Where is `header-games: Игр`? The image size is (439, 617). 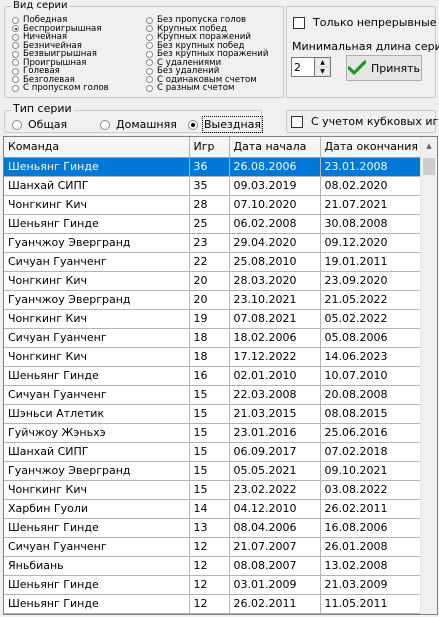
header-games: Игр is located at coordinates (209, 147).